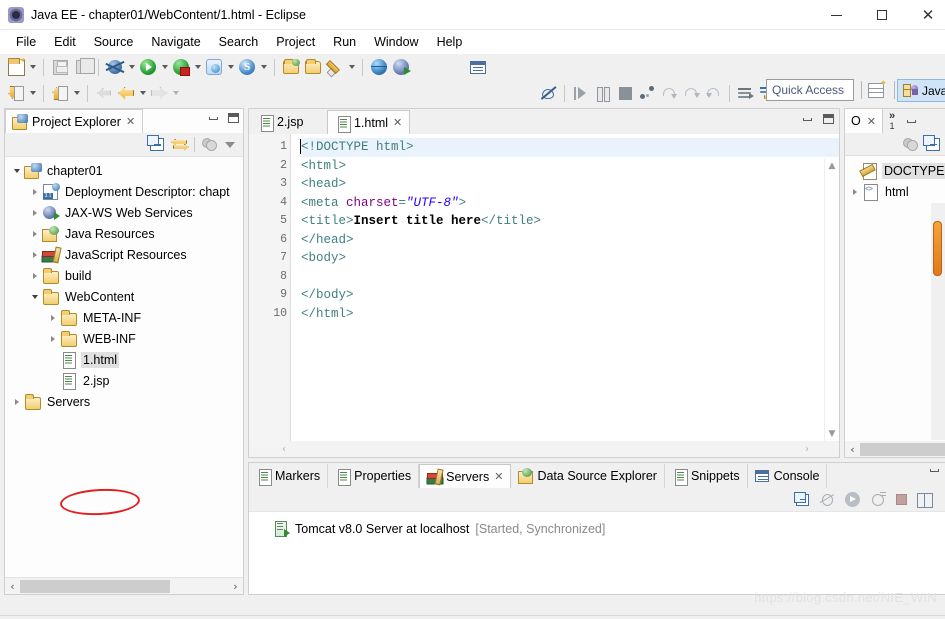 The width and height of the screenshot is (945, 619). I want to click on new-wizard-dropdown, so click(32, 67).